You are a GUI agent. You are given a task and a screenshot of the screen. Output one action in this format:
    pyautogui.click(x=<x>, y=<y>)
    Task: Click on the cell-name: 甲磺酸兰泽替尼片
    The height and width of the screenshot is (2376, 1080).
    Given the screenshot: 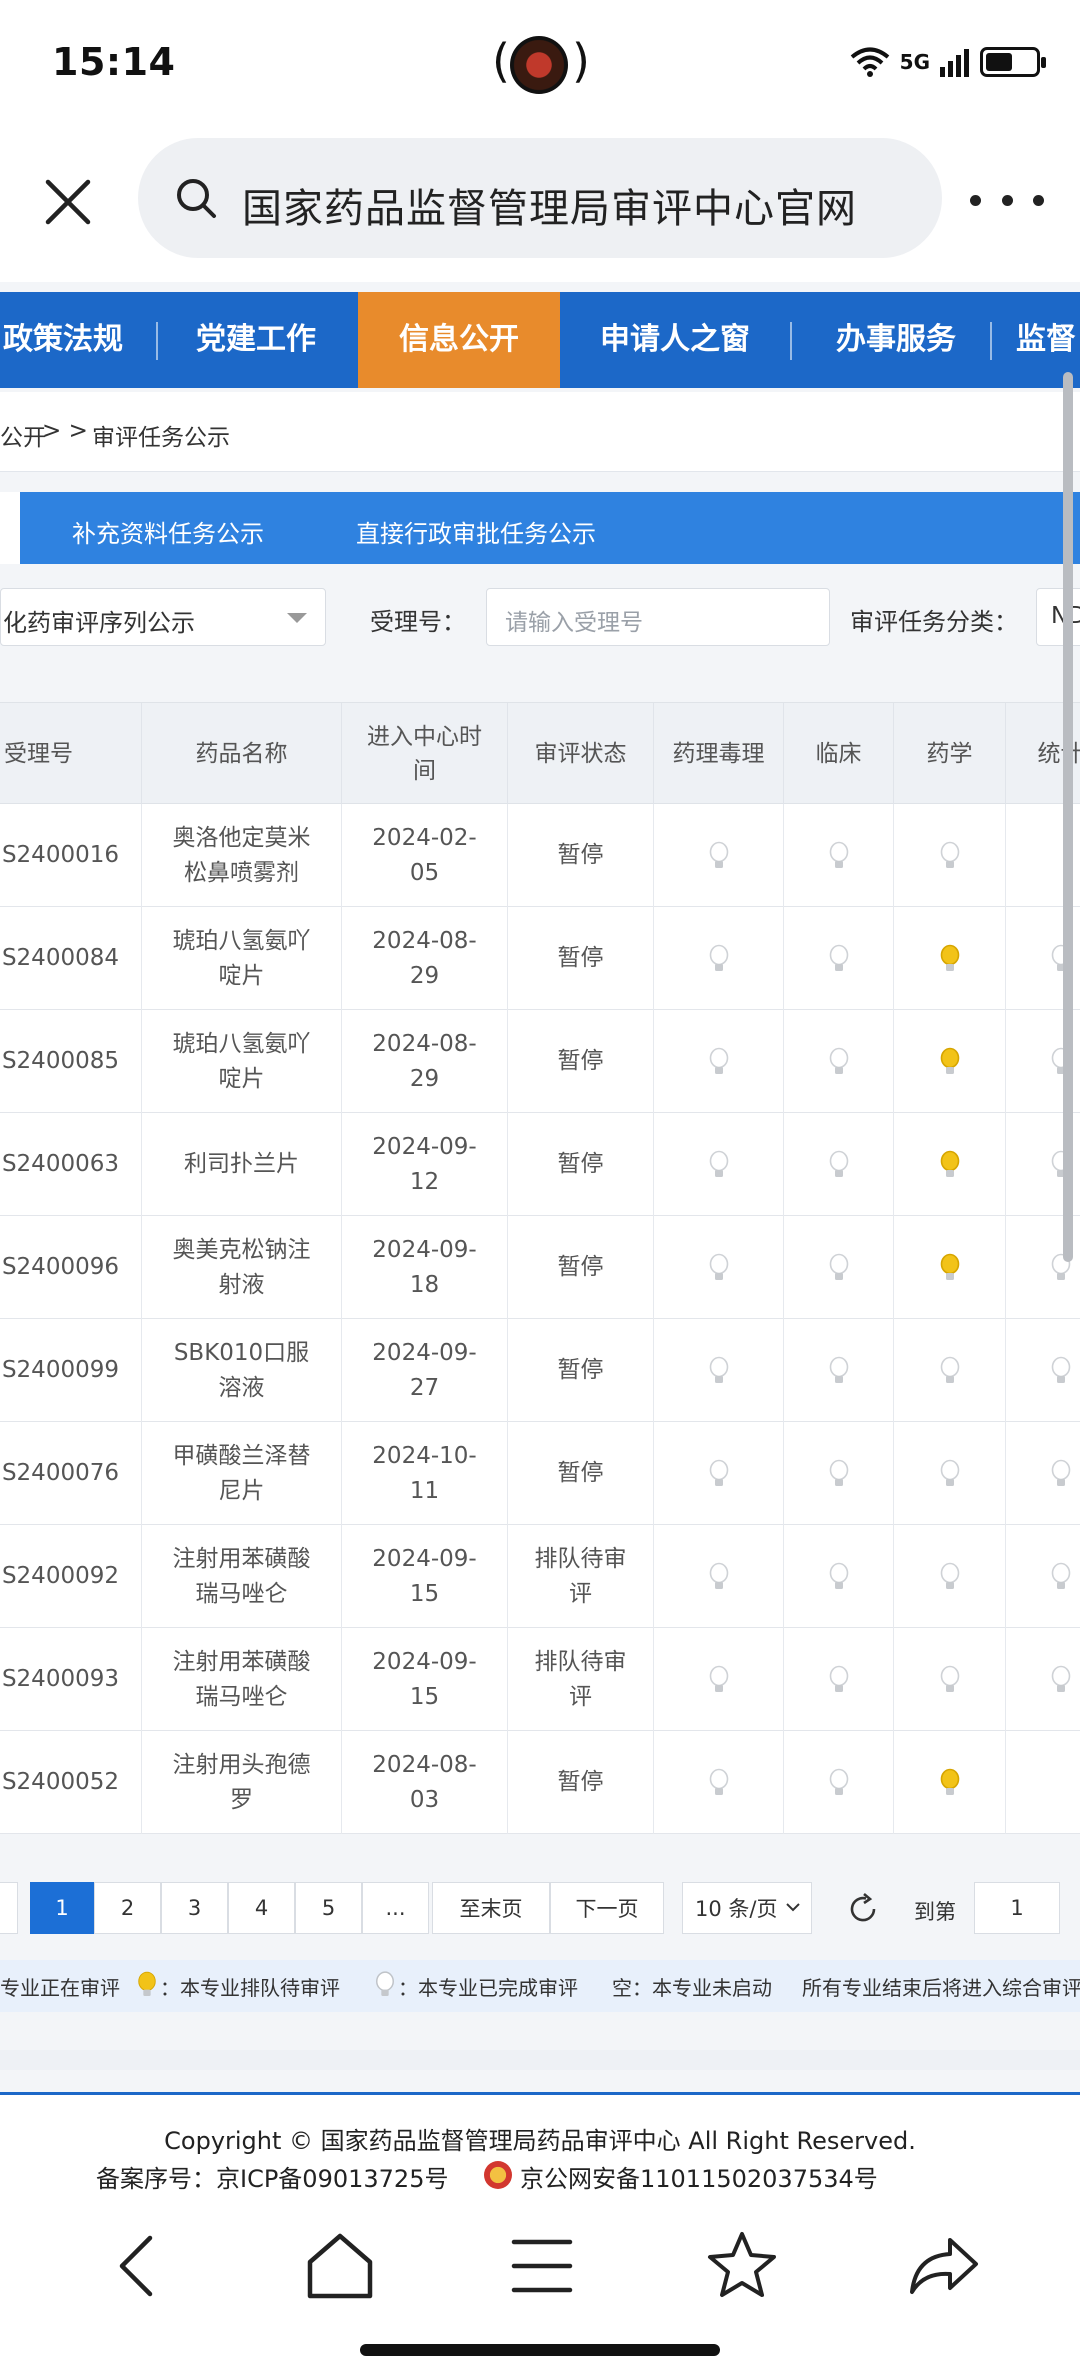 What is the action you would take?
    pyautogui.click(x=242, y=1473)
    